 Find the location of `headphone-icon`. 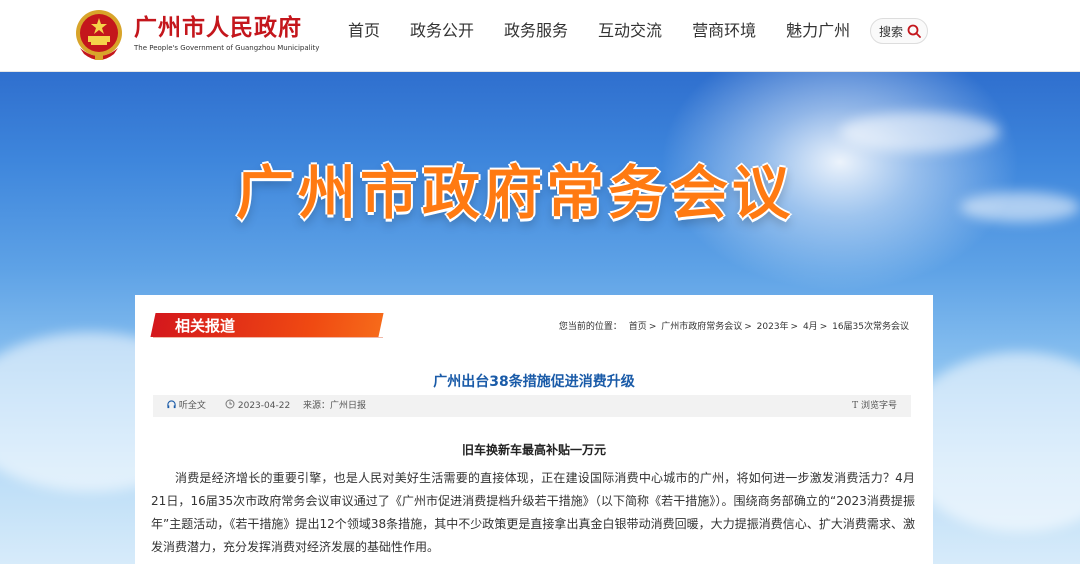

headphone-icon is located at coordinates (171, 404).